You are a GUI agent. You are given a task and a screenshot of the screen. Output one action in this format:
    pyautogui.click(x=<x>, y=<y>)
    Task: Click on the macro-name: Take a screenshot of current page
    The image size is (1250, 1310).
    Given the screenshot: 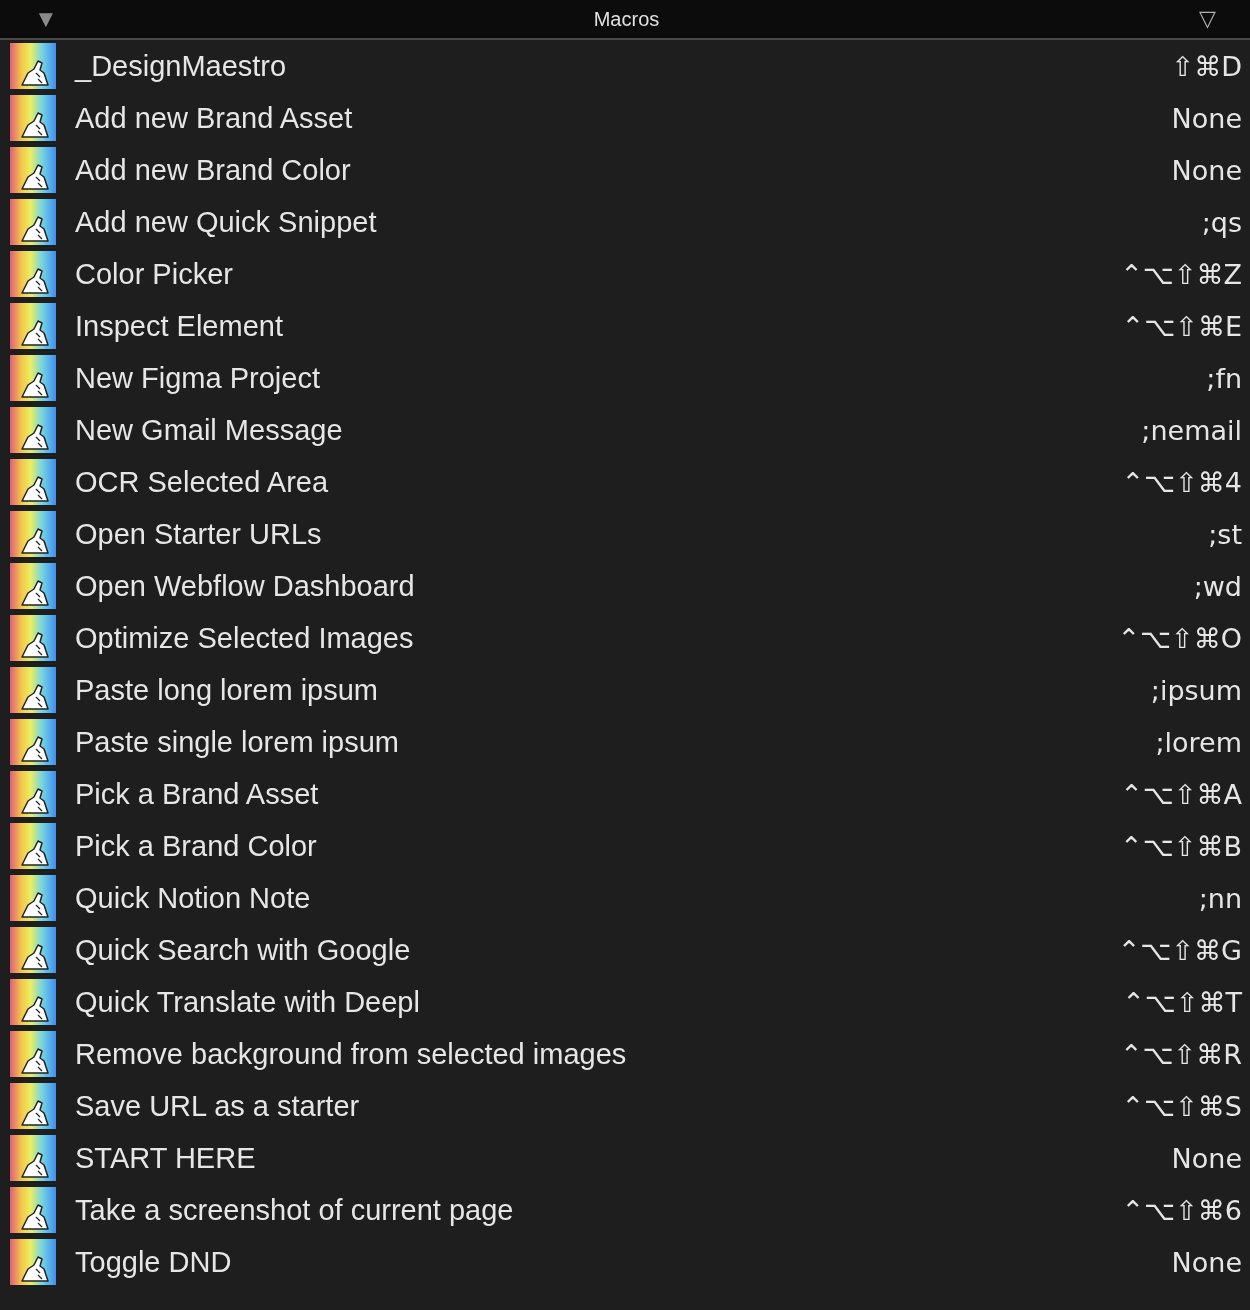 What is the action you would take?
    pyautogui.click(x=294, y=1210)
    